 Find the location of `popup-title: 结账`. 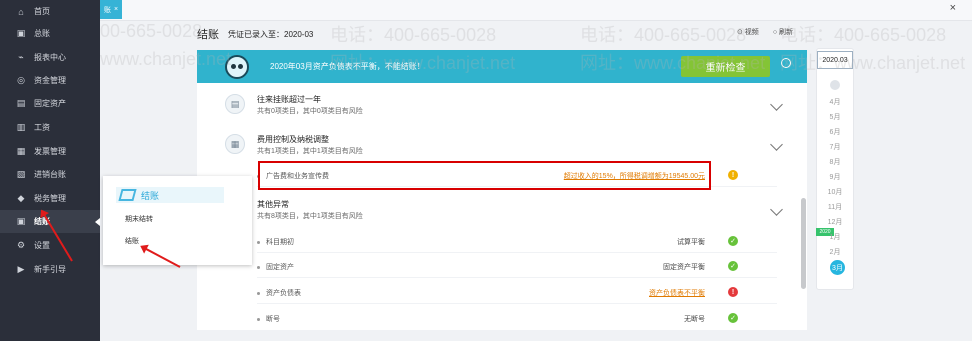

popup-title: 结账 is located at coordinates (150, 195).